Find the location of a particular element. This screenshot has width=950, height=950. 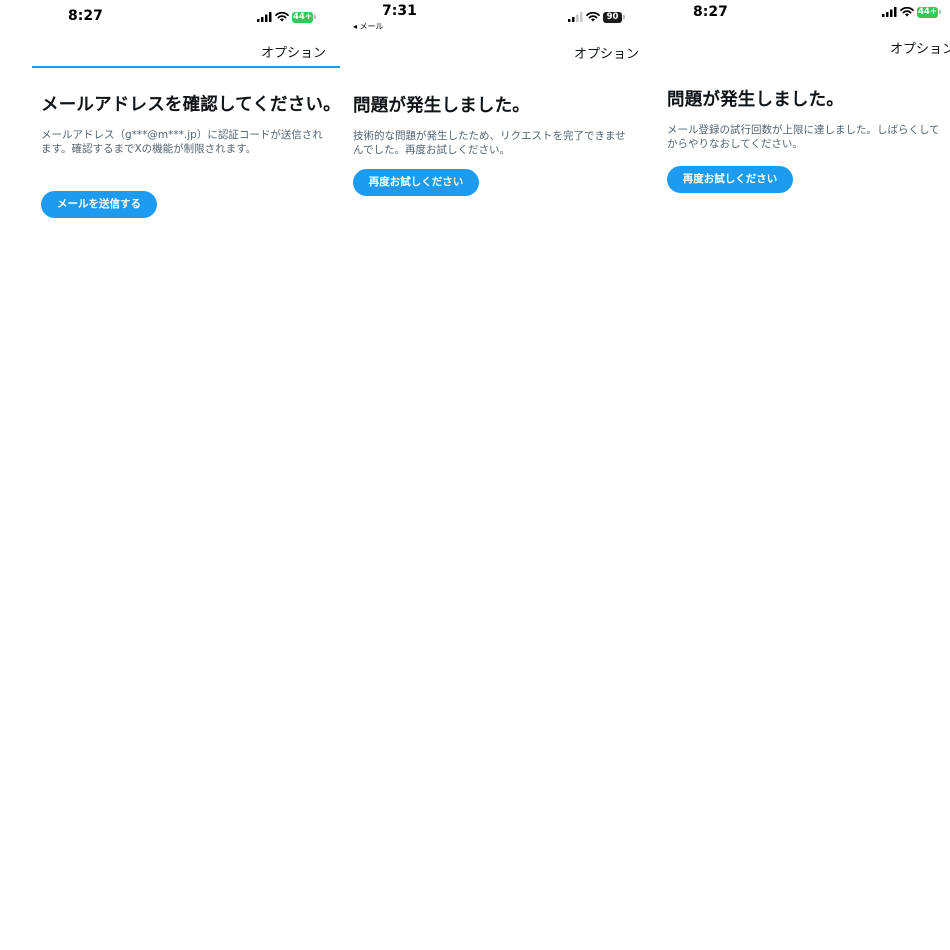

description-line: からやりなおしてください。 is located at coordinates (735, 144).